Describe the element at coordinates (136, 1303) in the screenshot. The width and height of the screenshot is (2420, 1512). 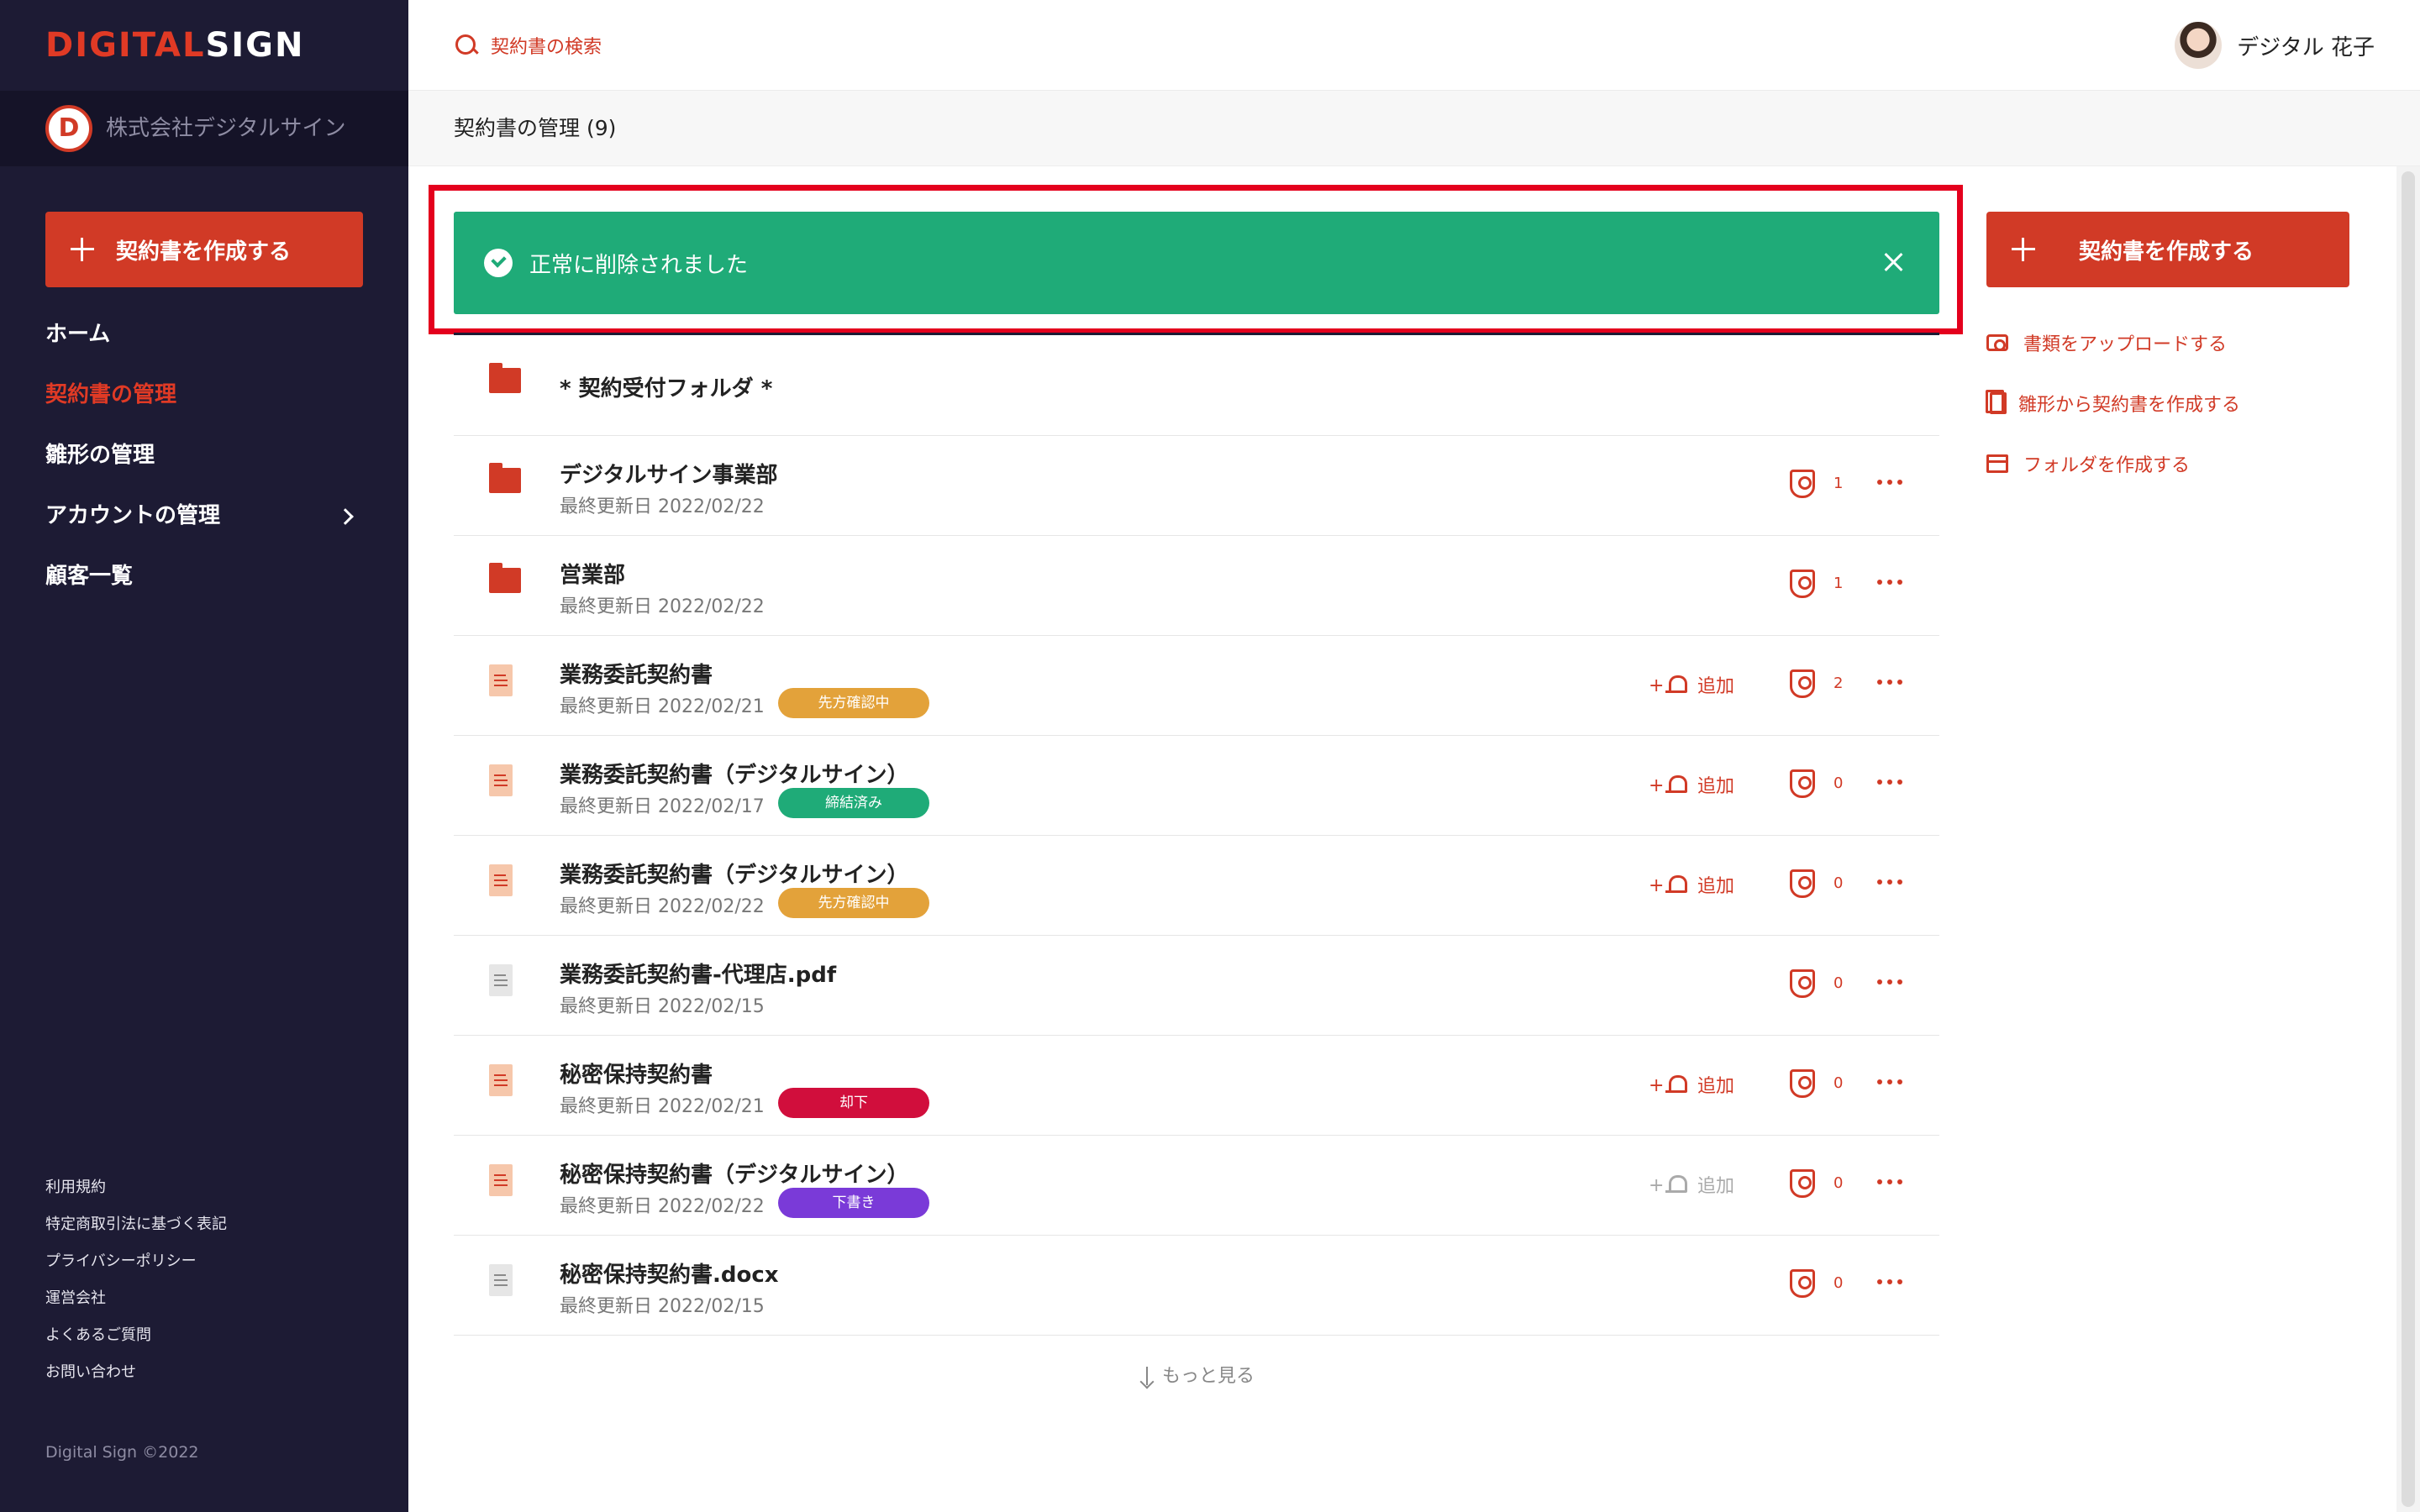
I see `footer-link-company: 運営会社` at that location.